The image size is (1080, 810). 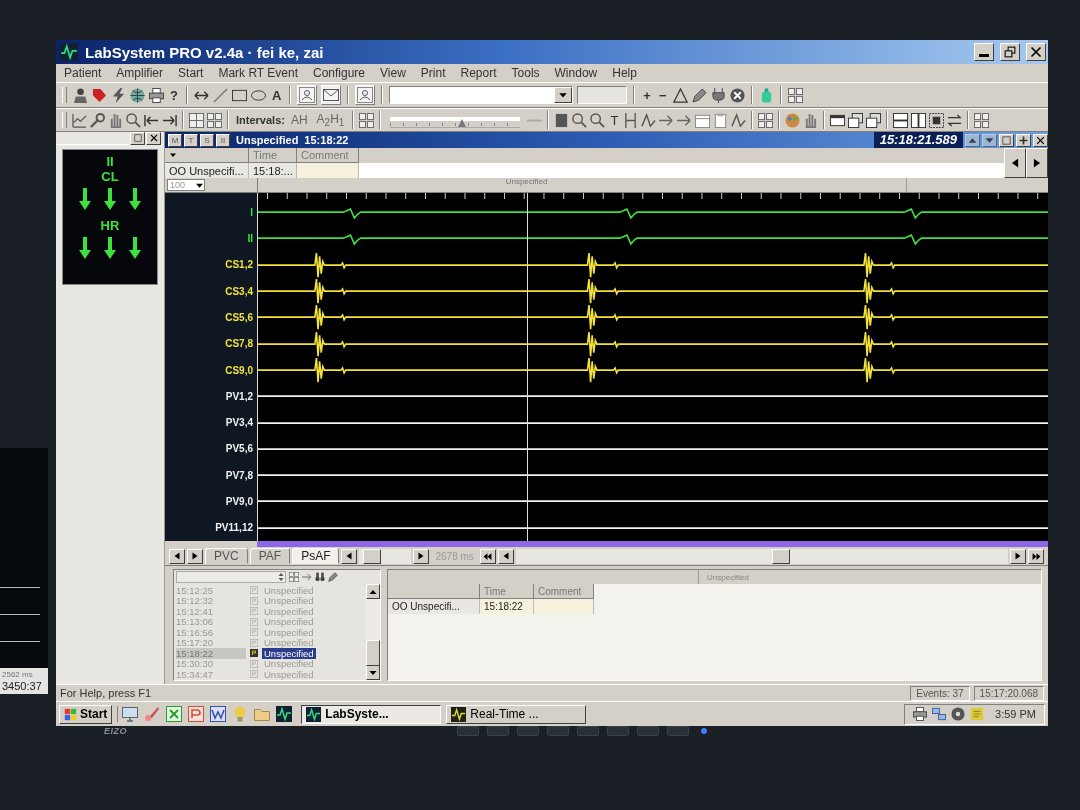 I want to click on minimize-button, so click(x=984, y=52).